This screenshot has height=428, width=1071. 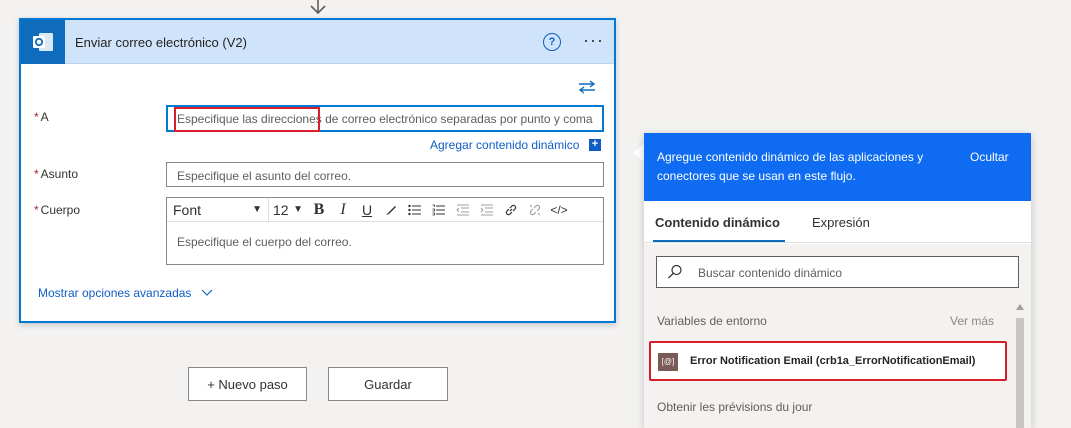 I want to click on body-label: * Cuerpo, so click(x=57, y=210).